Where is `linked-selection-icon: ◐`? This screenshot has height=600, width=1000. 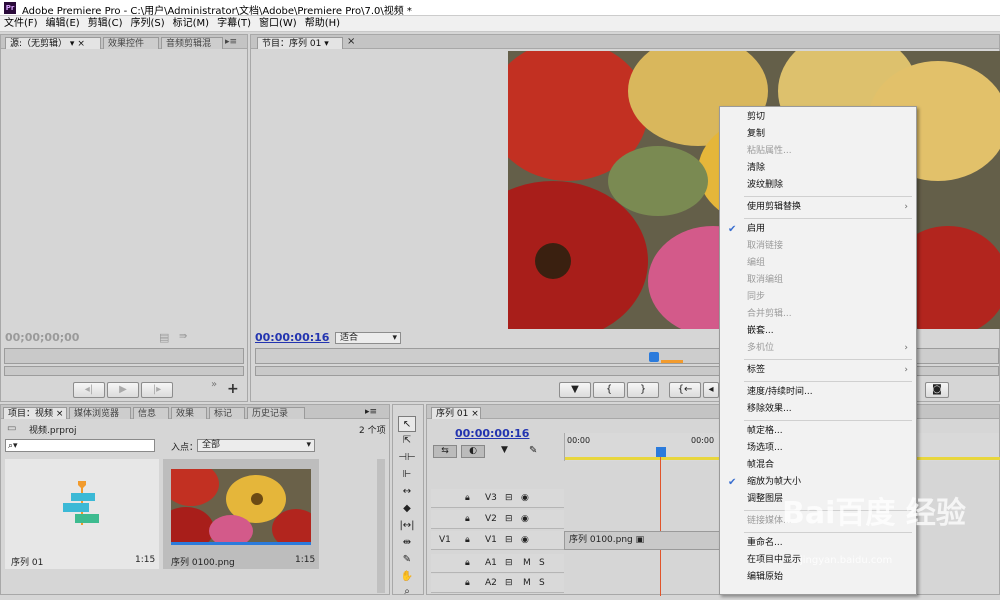 linked-selection-icon: ◐ is located at coordinates (473, 451).